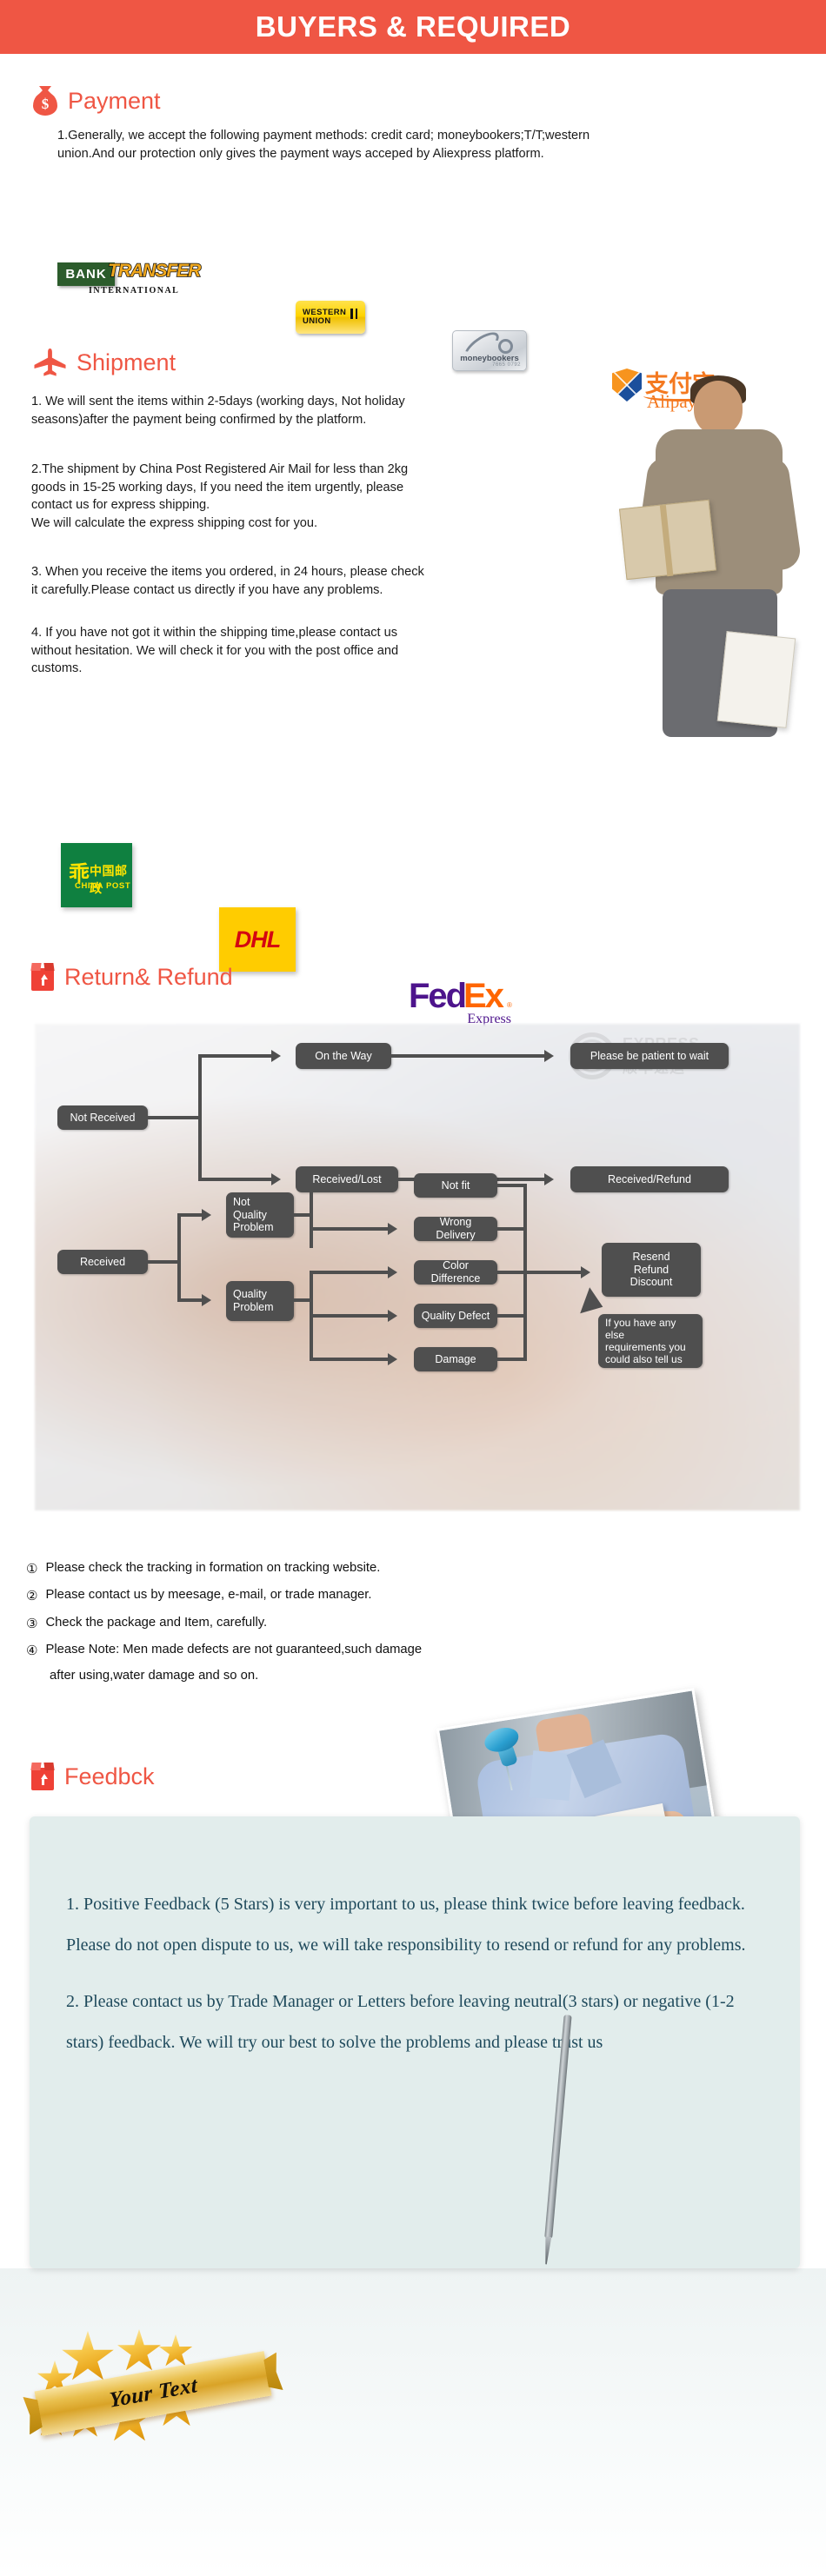  Describe the element at coordinates (32, 1650) in the screenshot. I see `note-bullet-4: ④` at that location.